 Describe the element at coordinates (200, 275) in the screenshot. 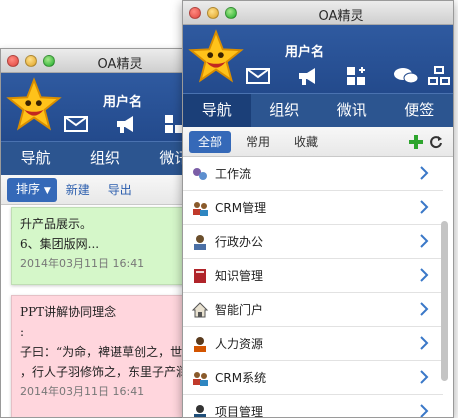

I see `book-icon` at that location.